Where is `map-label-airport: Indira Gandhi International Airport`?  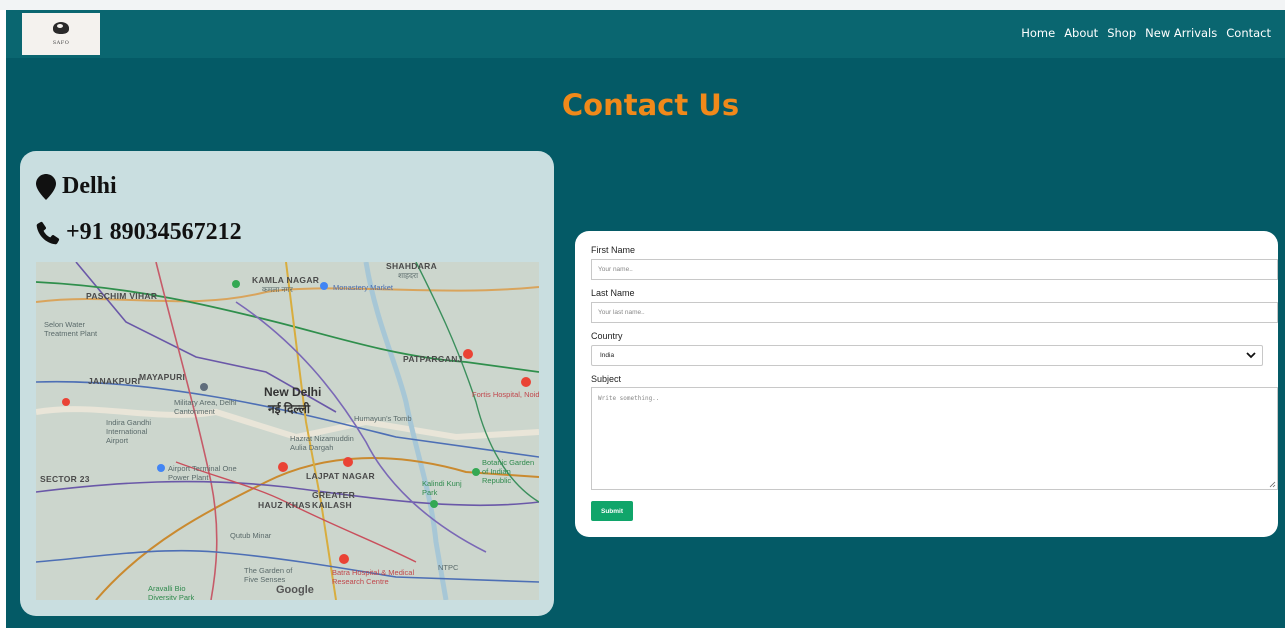 map-label-airport: Indira Gandhi International Airport is located at coordinates (129, 431).